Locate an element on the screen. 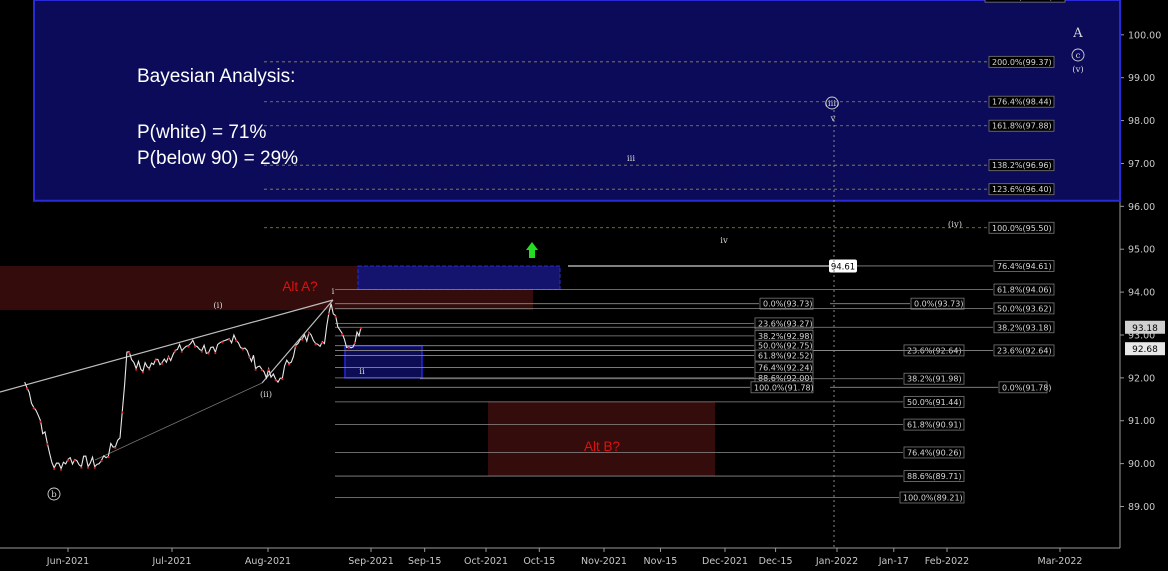 The width and height of the screenshot is (1168, 571). wave-label: v is located at coordinates (833, 119).